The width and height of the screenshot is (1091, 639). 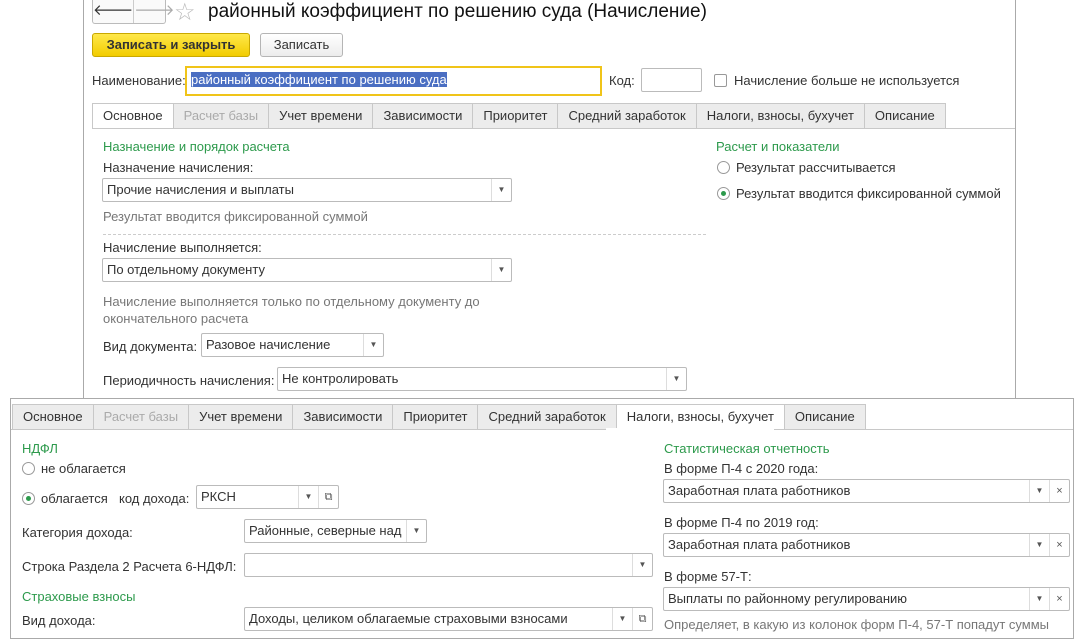 I want to click on category-value: Районные, северные над, so click(x=325, y=530).